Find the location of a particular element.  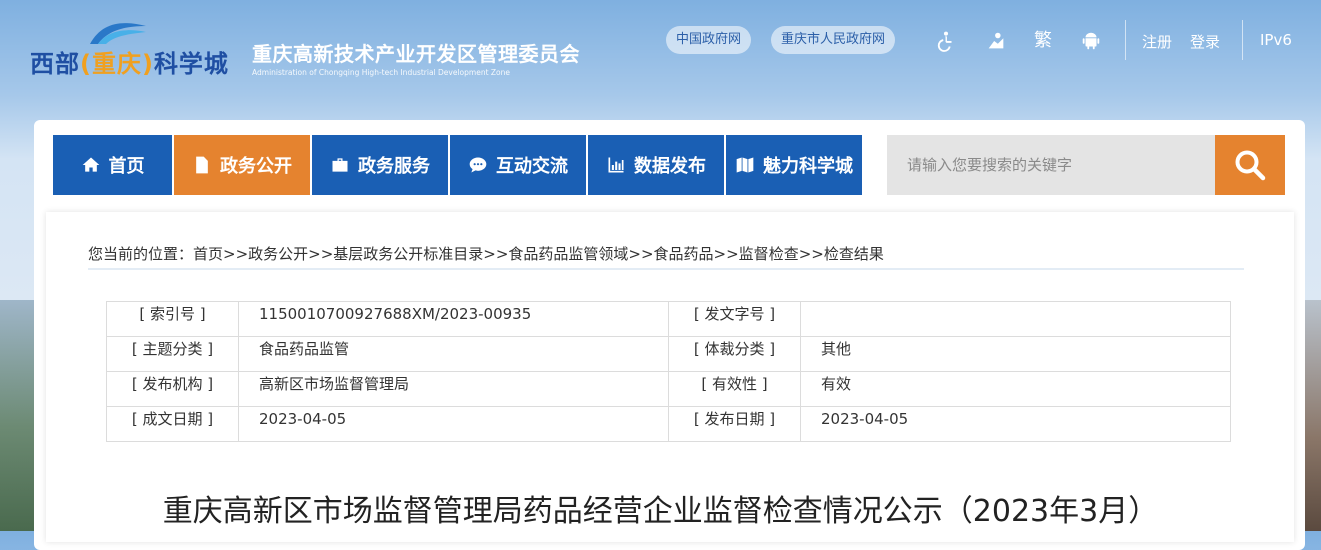

meta-key-written-date: [ 成文日期 ] is located at coordinates (172, 424).